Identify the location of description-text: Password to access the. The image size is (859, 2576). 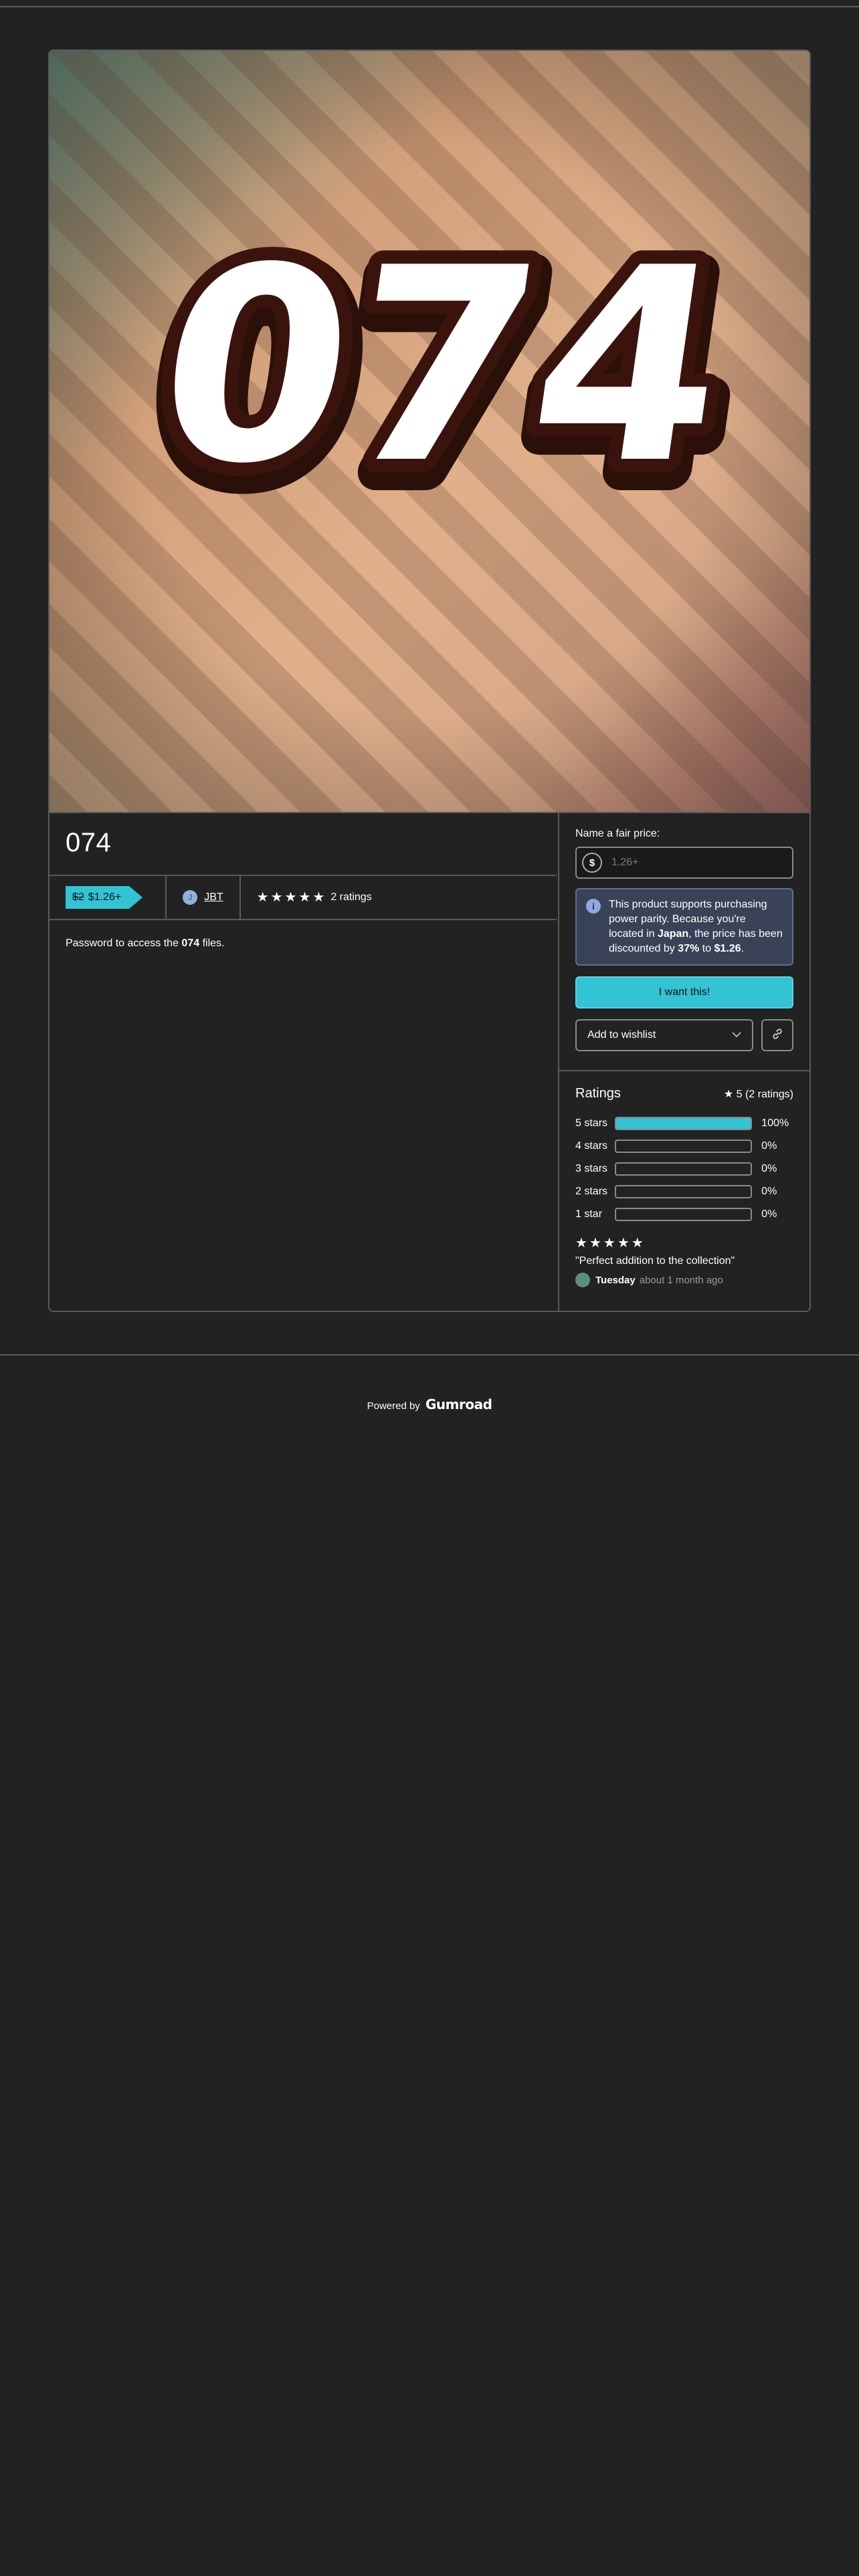
(124, 943).